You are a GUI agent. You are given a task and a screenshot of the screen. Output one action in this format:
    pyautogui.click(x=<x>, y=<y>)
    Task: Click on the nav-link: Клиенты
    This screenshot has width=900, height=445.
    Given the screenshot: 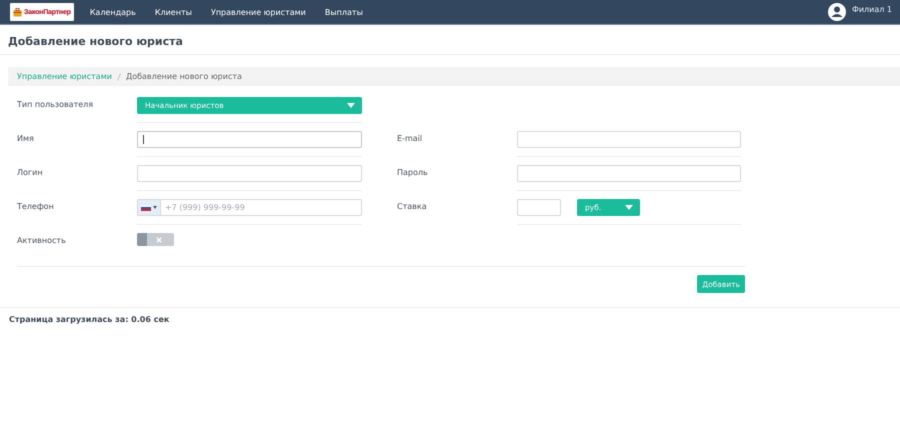 What is the action you would take?
    pyautogui.click(x=173, y=12)
    